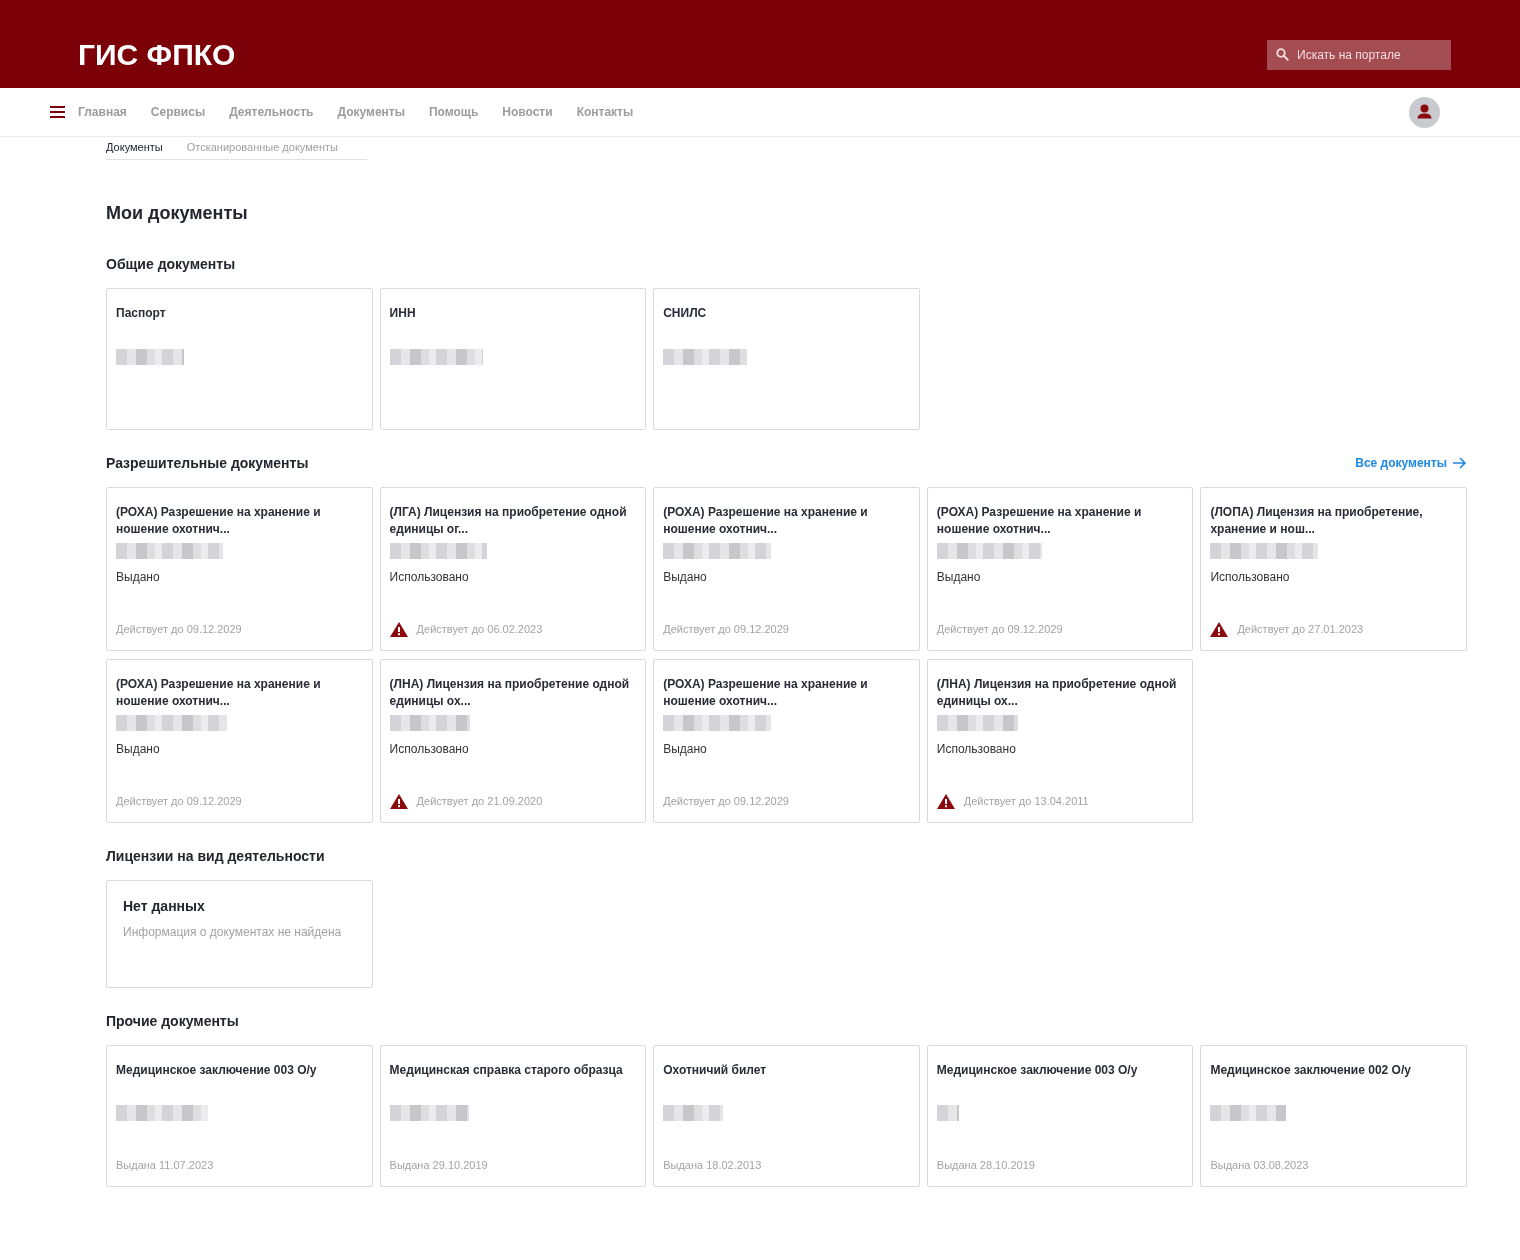  What do you see at coordinates (513, 1116) in the screenshot?
I see `document-card: Медицинская справка старого образца Выдана 29.10.2019` at bounding box center [513, 1116].